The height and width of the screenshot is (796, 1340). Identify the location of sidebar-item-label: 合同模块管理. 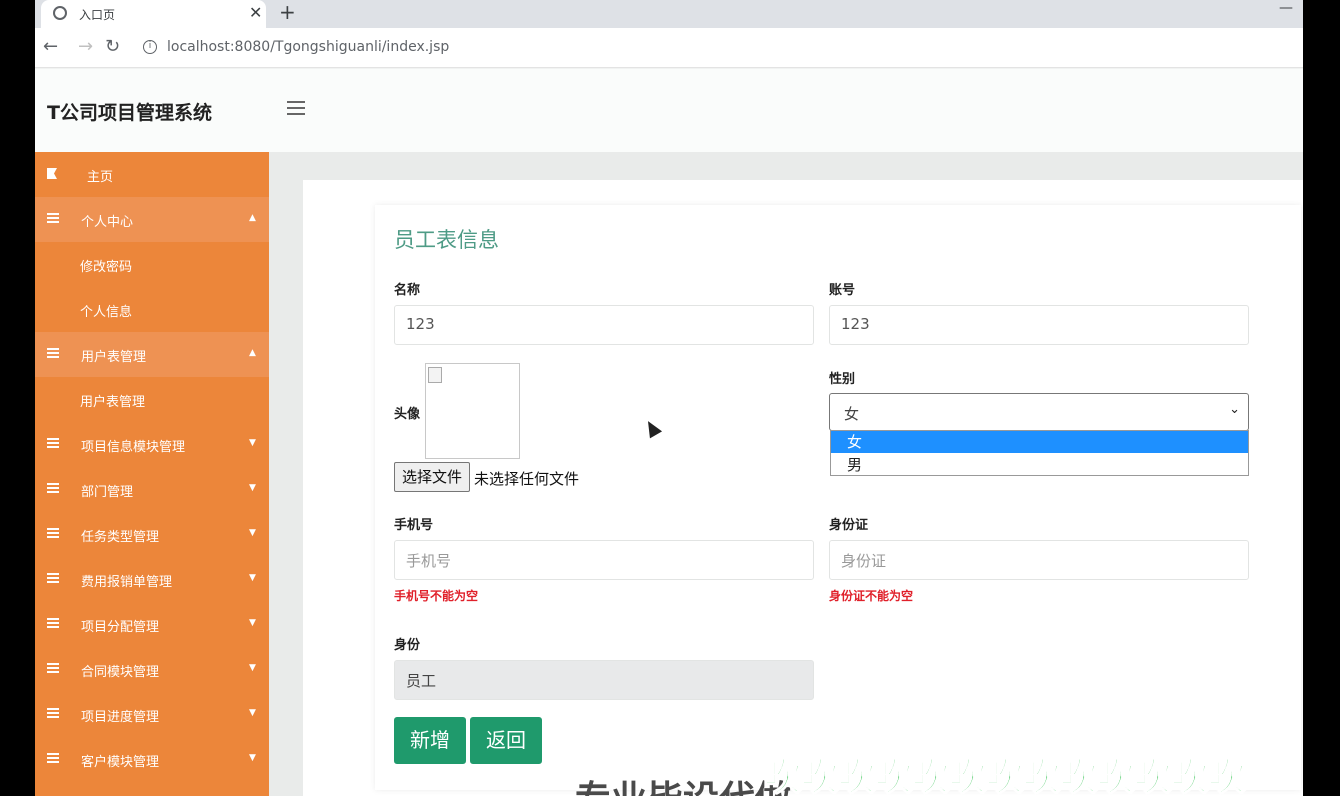
(120, 672).